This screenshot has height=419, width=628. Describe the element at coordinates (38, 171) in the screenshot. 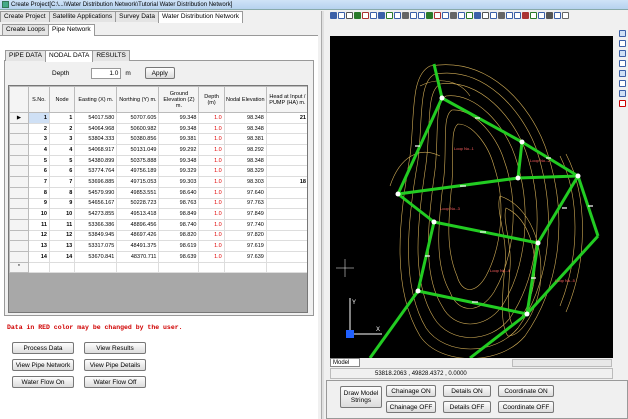

I see `cell-sno: 6` at that location.